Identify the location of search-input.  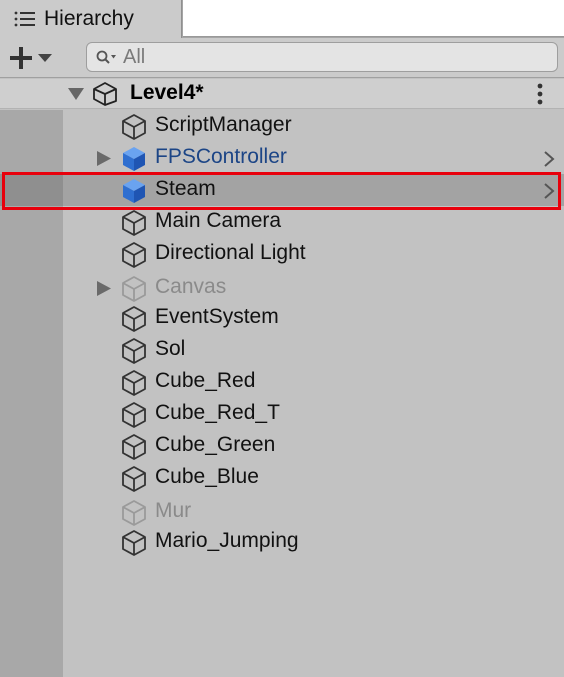
(323, 57).